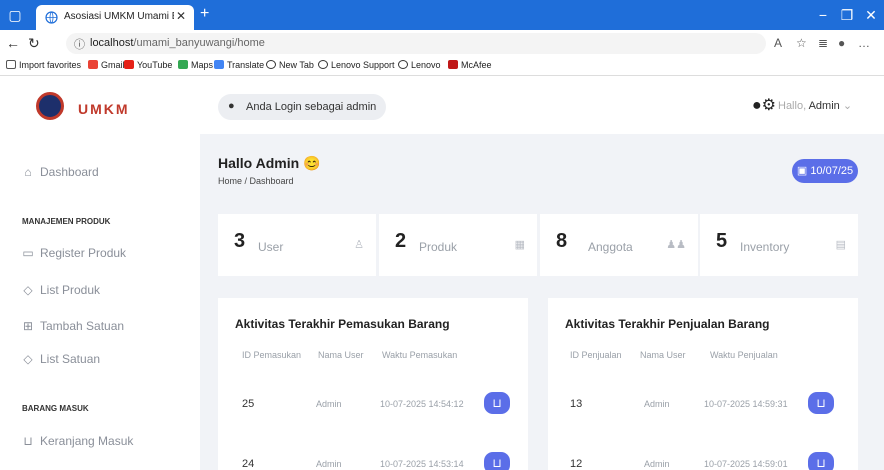 The image size is (884, 470). What do you see at coordinates (77, 441) in the screenshot?
I see `sidebar-item-keranjang-masuk: ⊔ Keranjang Masuk` at bounding box center [77, 441].